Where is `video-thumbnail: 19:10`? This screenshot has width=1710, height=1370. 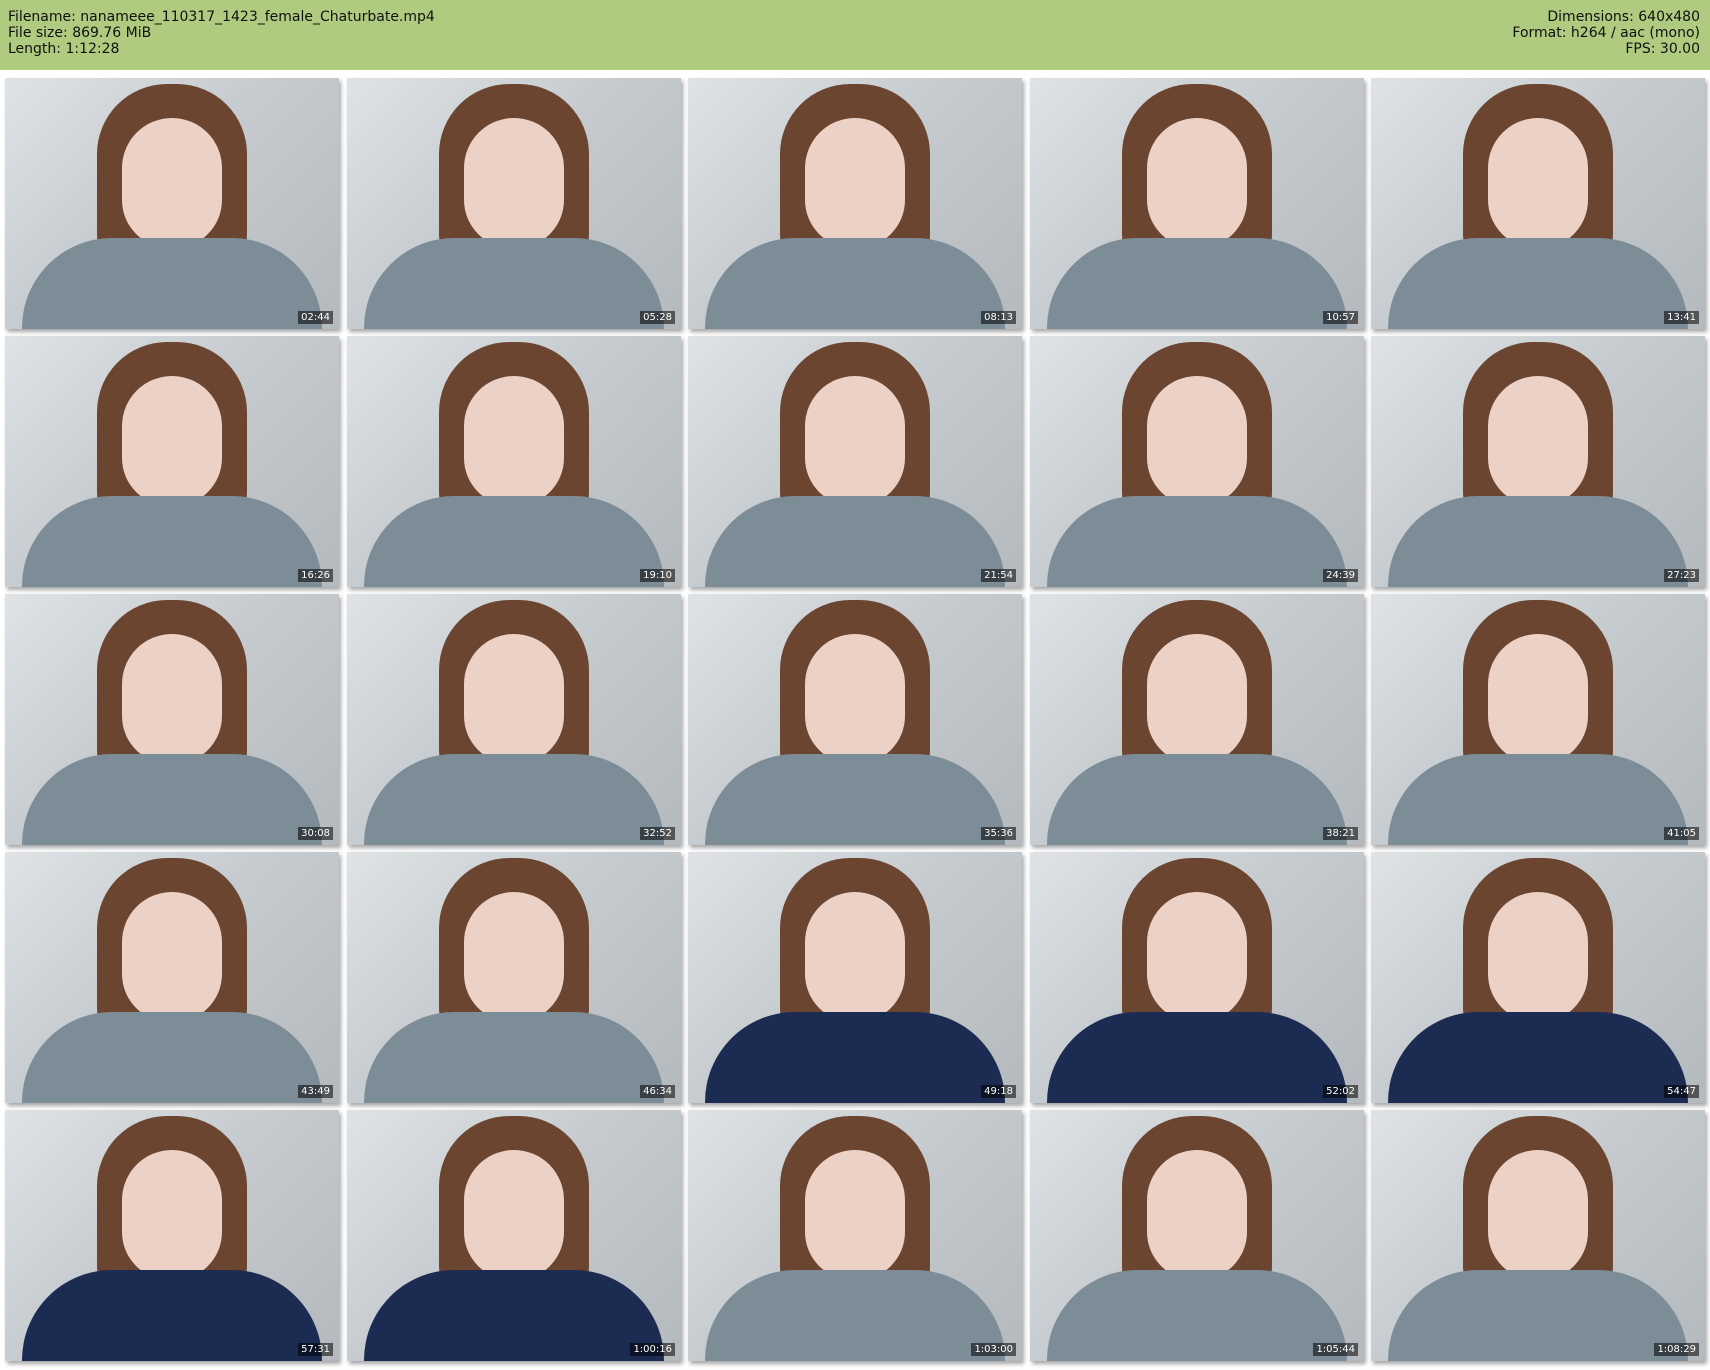
video-thumbnail: 19:10 is located at coordinates (514, 461).